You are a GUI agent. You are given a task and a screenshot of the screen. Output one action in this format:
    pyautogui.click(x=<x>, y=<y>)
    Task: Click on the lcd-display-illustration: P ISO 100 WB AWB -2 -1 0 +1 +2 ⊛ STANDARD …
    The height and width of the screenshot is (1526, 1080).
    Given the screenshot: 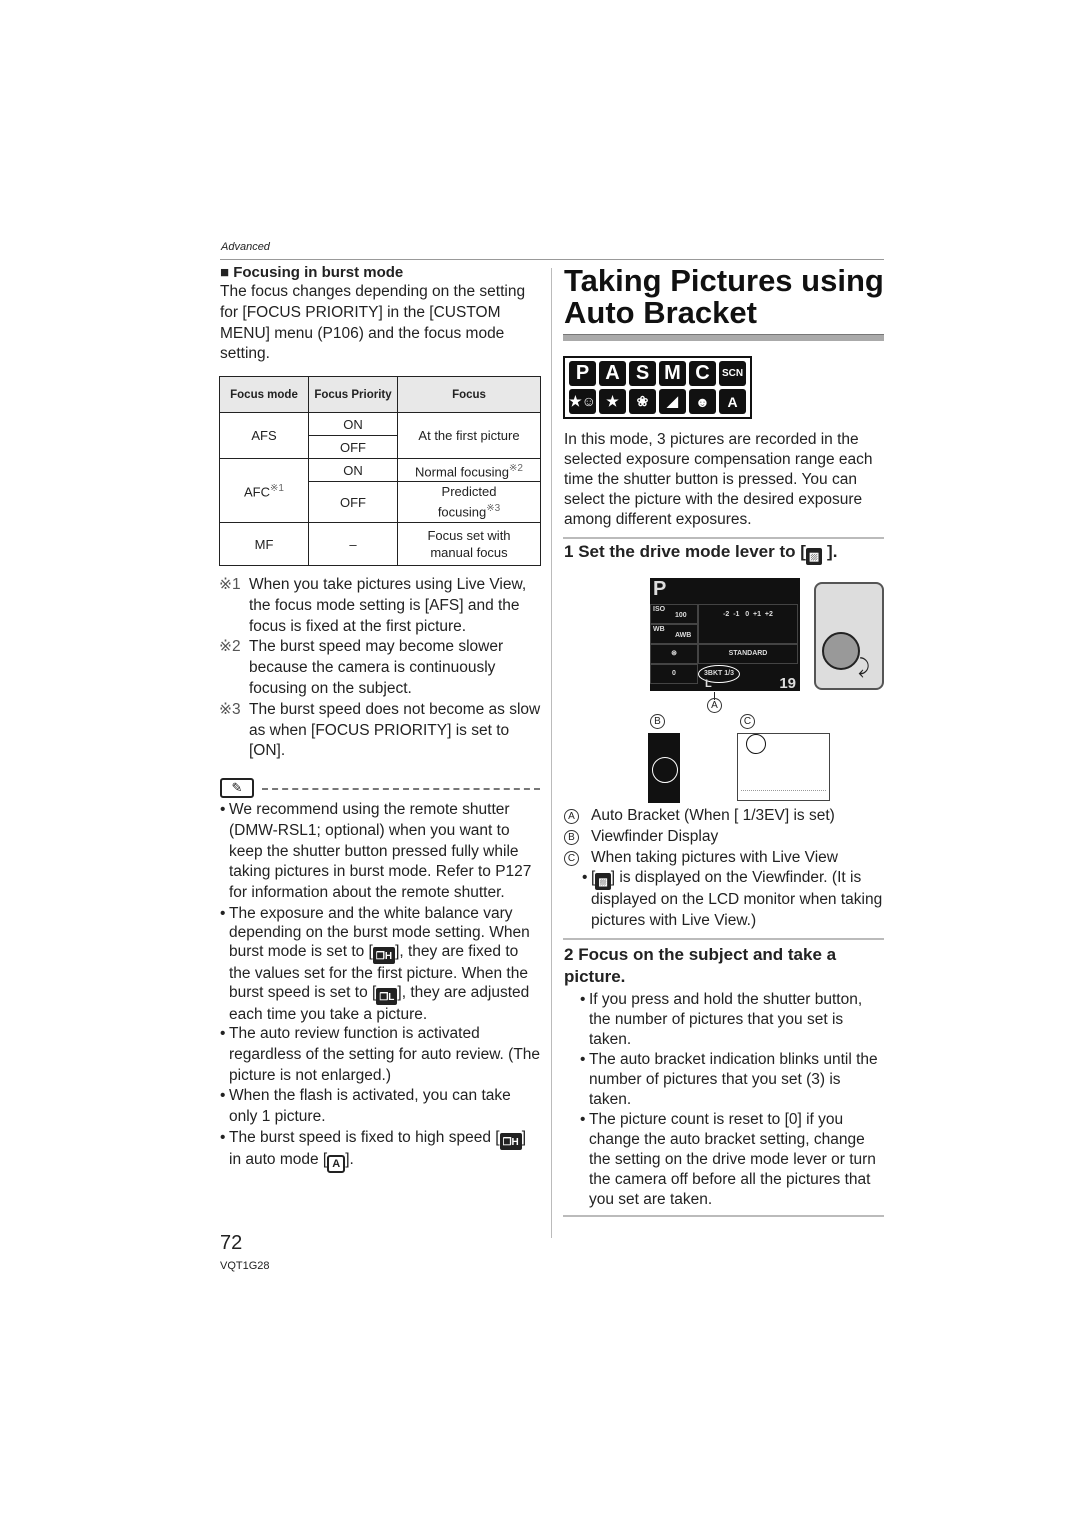 What is the action you would take?
    pyautogui.click(x=725, y=635)
    